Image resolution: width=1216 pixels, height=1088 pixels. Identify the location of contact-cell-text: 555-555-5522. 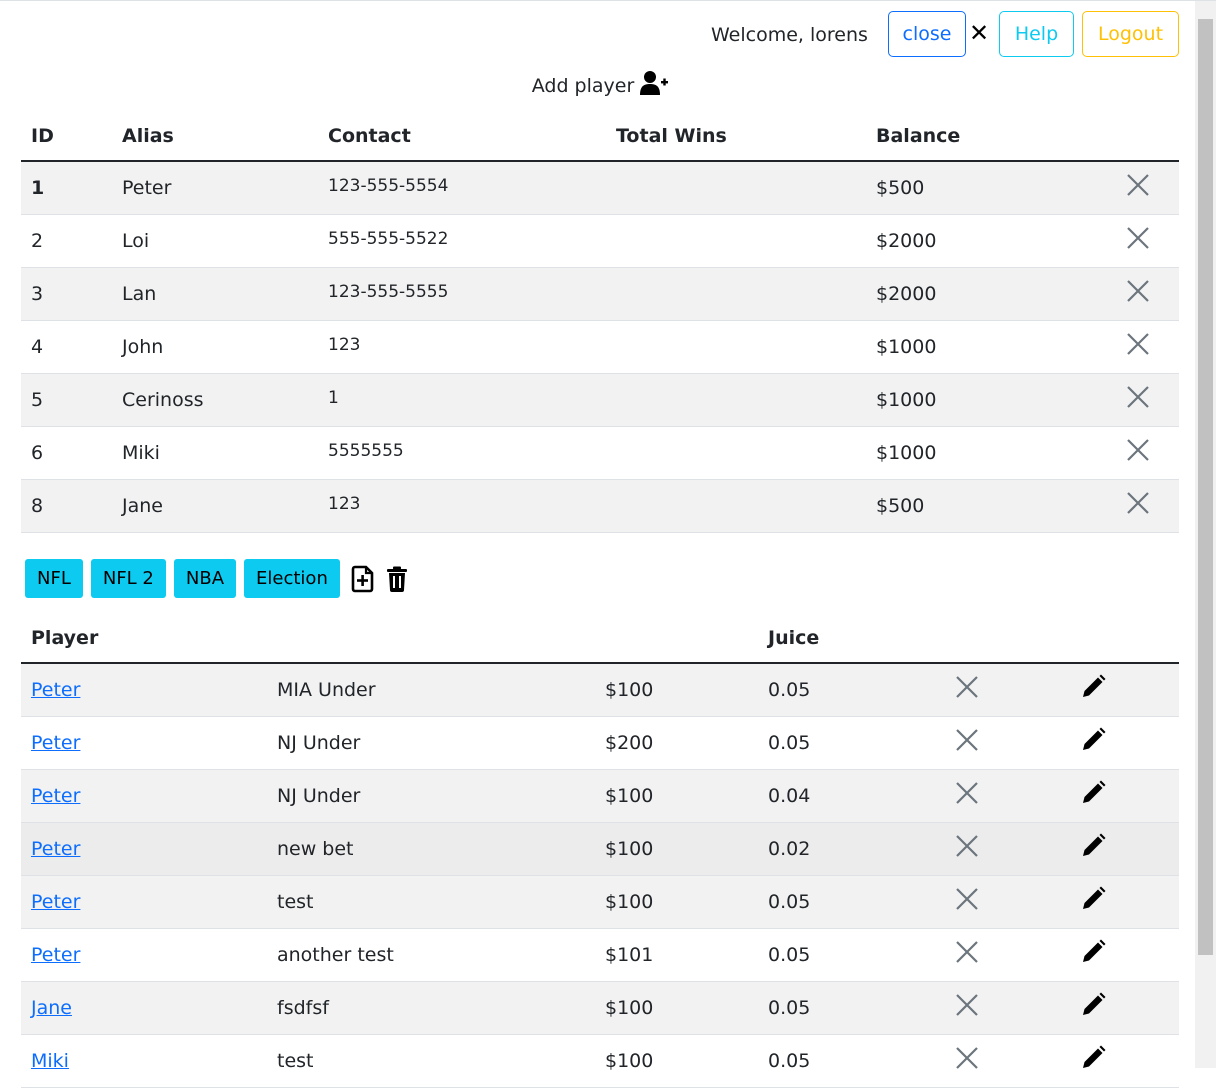
(388, 238).